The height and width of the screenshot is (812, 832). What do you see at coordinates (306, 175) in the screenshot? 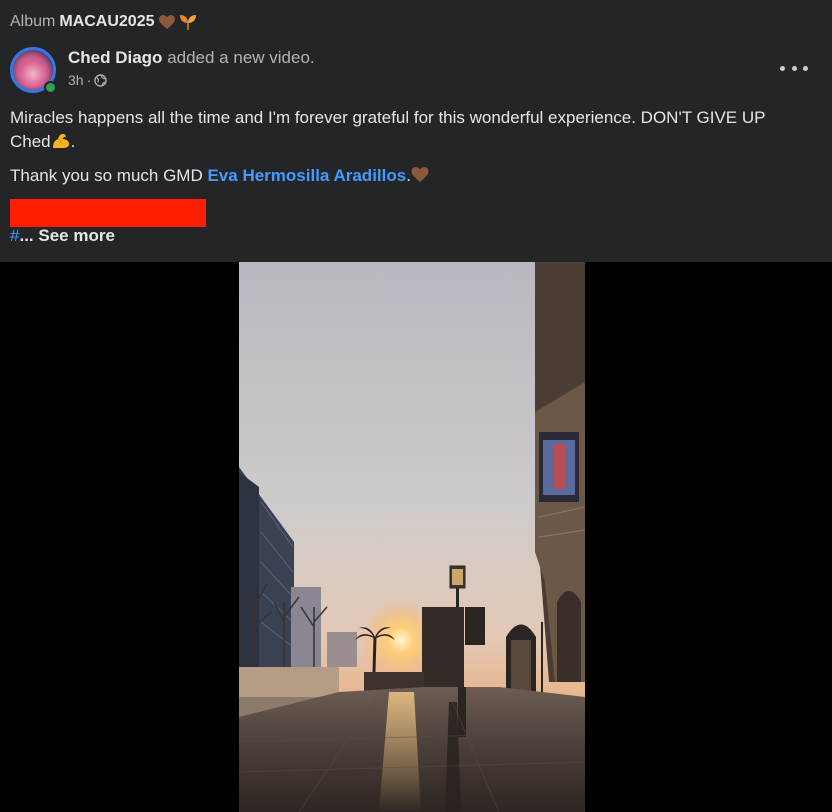
I see `mention-link: Eva Hermosilla Aradillos` at bounding box center [306, 175].